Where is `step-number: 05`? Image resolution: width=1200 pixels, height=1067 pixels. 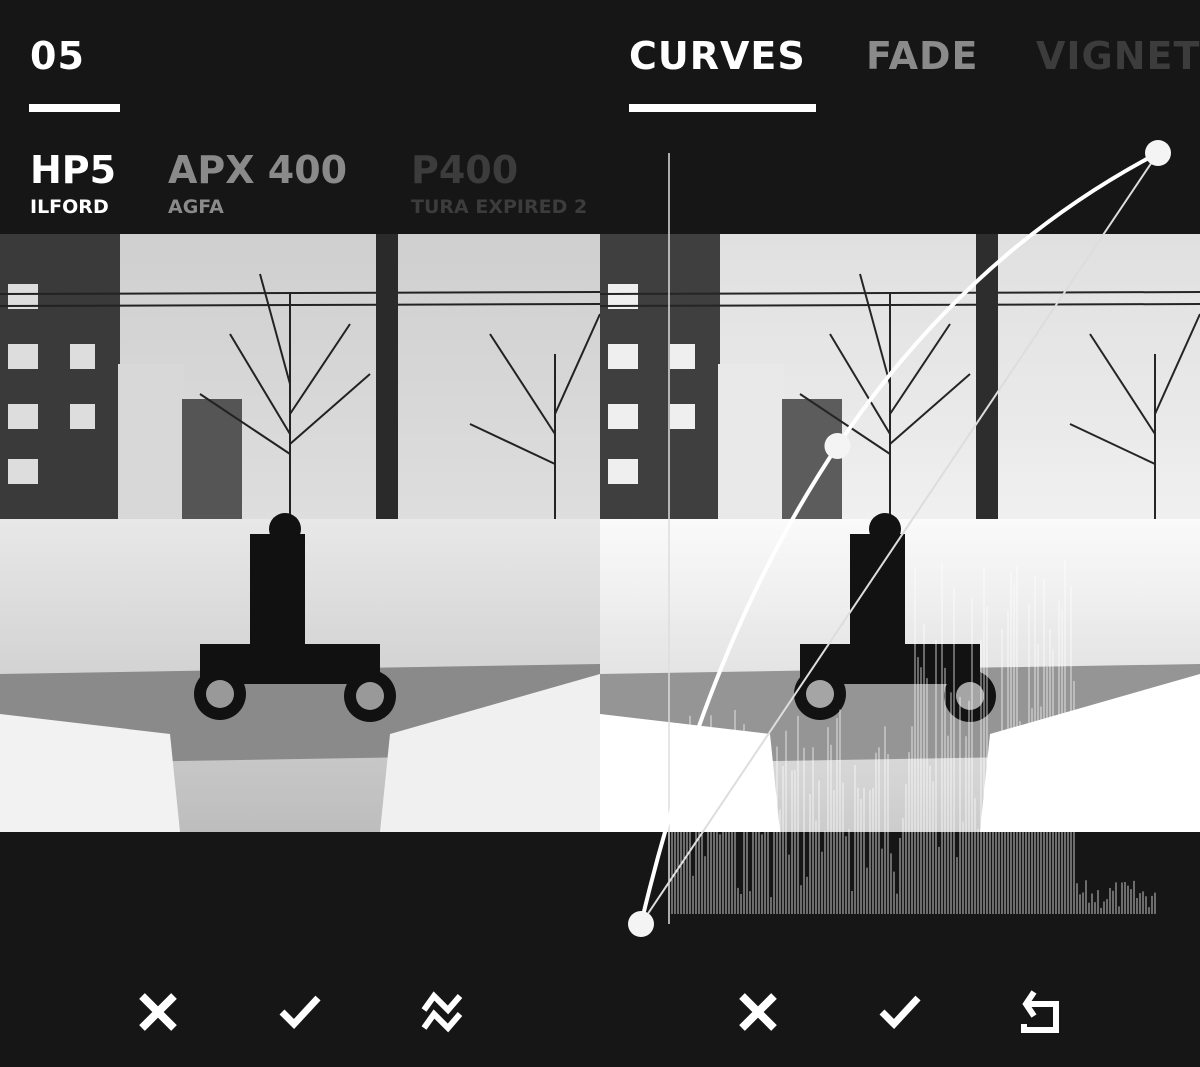 step-number: 05 is located at coordinates (57, 56).